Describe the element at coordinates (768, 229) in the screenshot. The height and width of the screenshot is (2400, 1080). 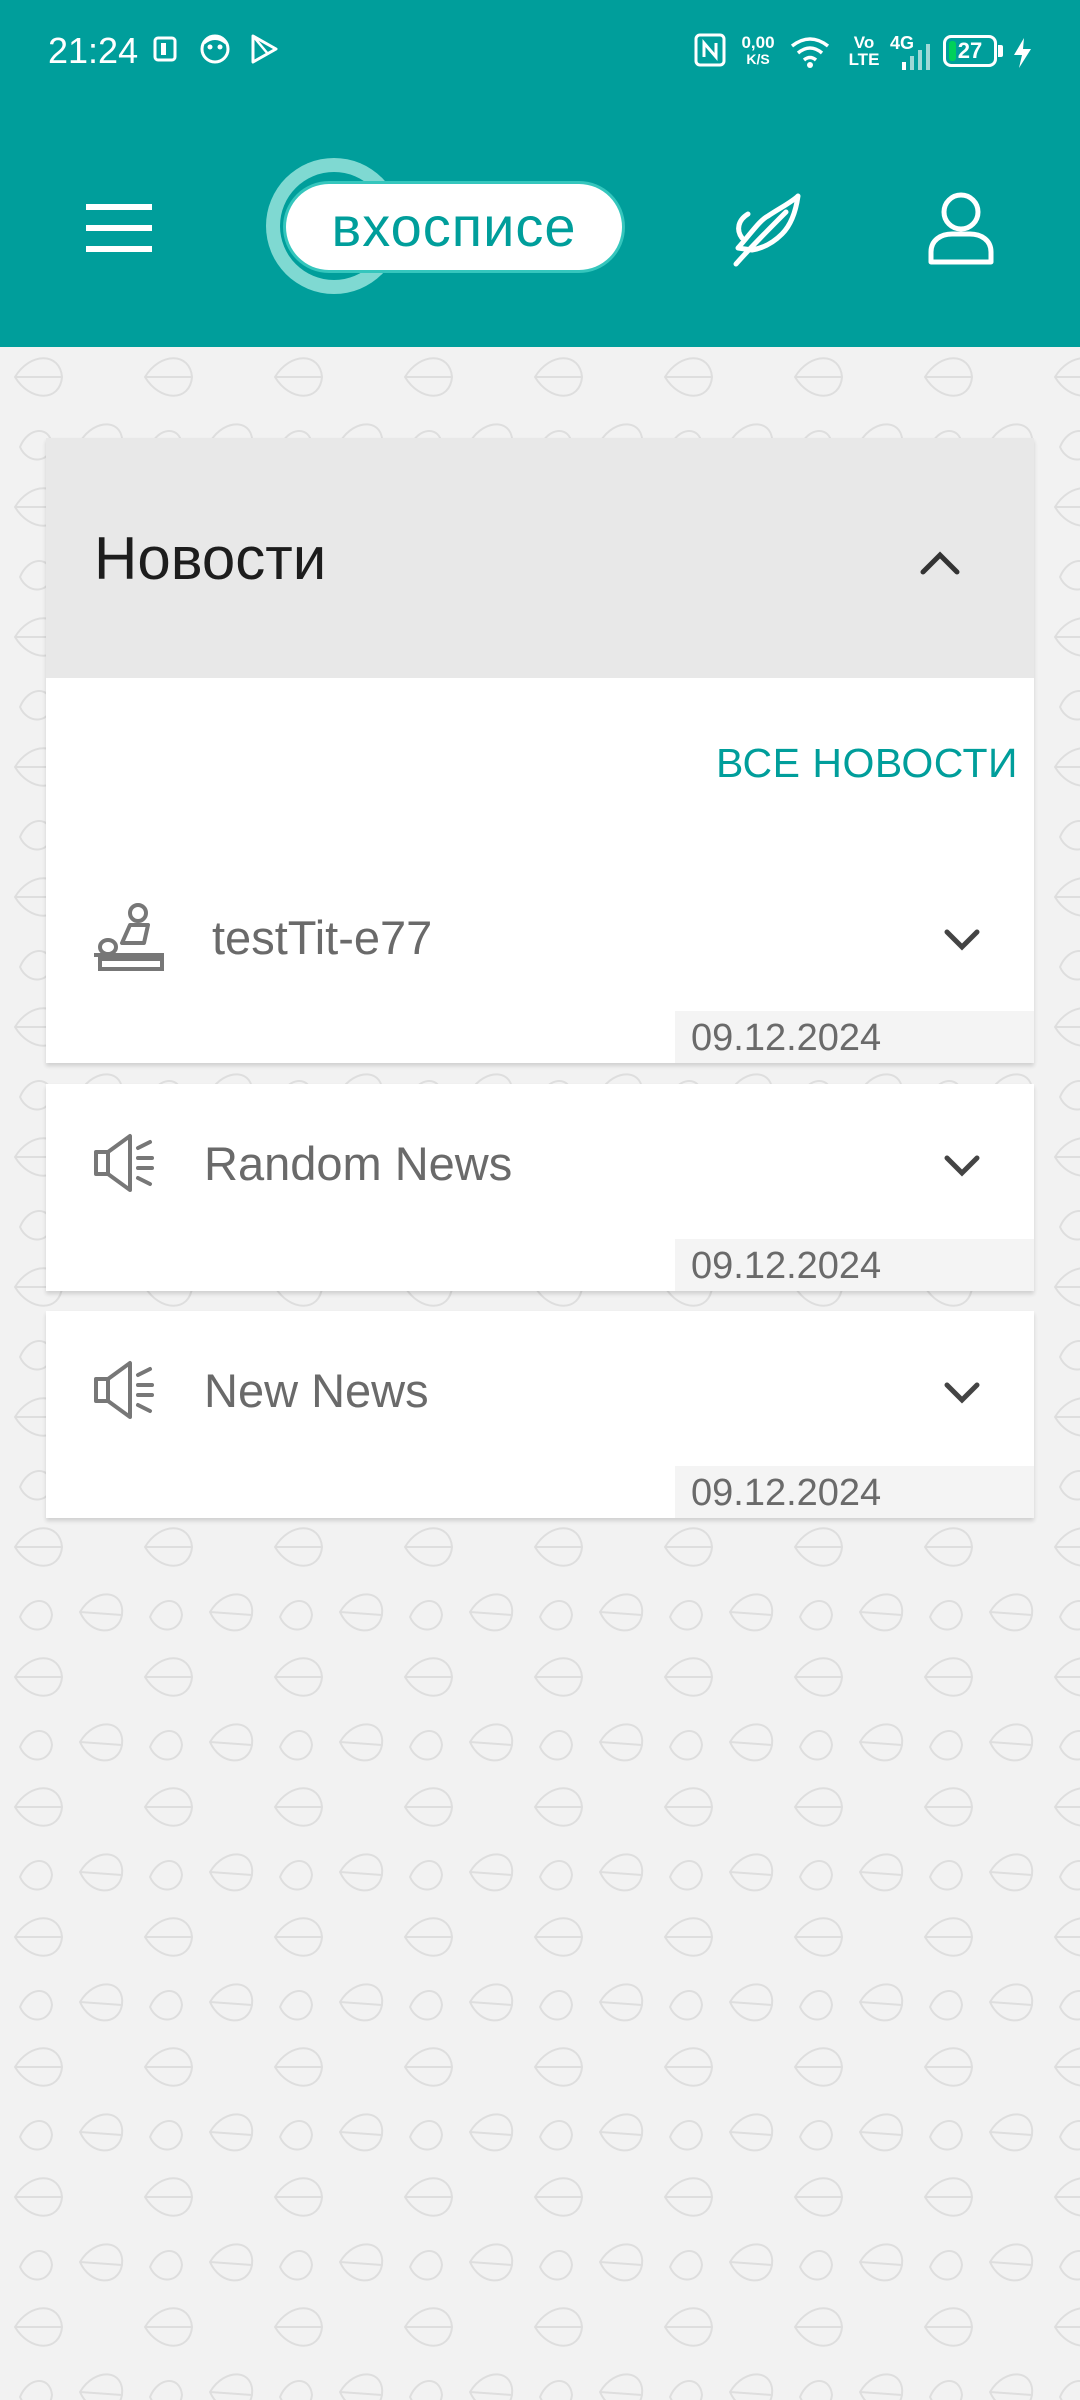
I see `feather-icon` at that location.